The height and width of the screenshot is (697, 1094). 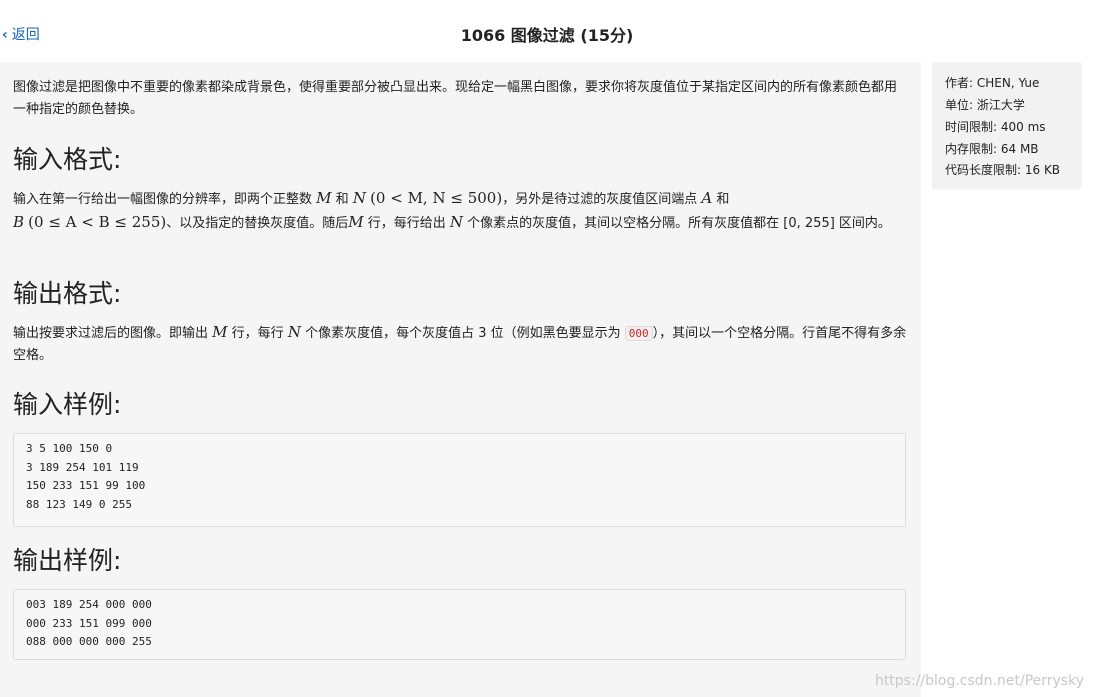 What do you see at coordinates (995, 127) in the screenshot?
I see `time-limit-info: 时间限制: 400 ms` at bounding box center [995, 127].